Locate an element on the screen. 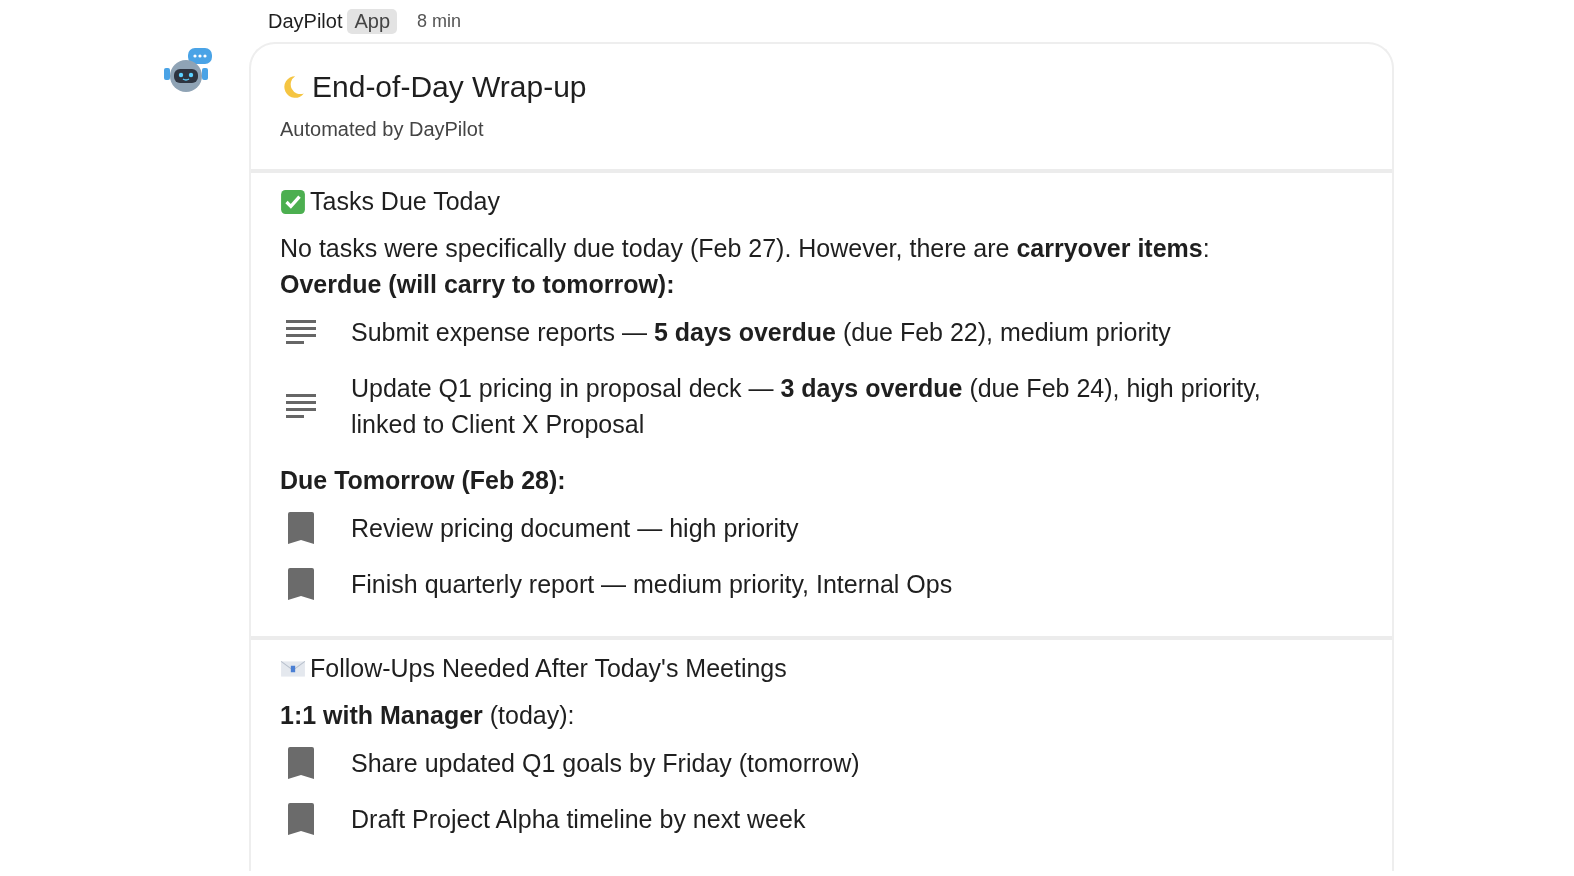 Image resolution: width=1574 pixels, height=876 pixels. section-heading: Tasks Due Today is located at coordinates (405, 201).